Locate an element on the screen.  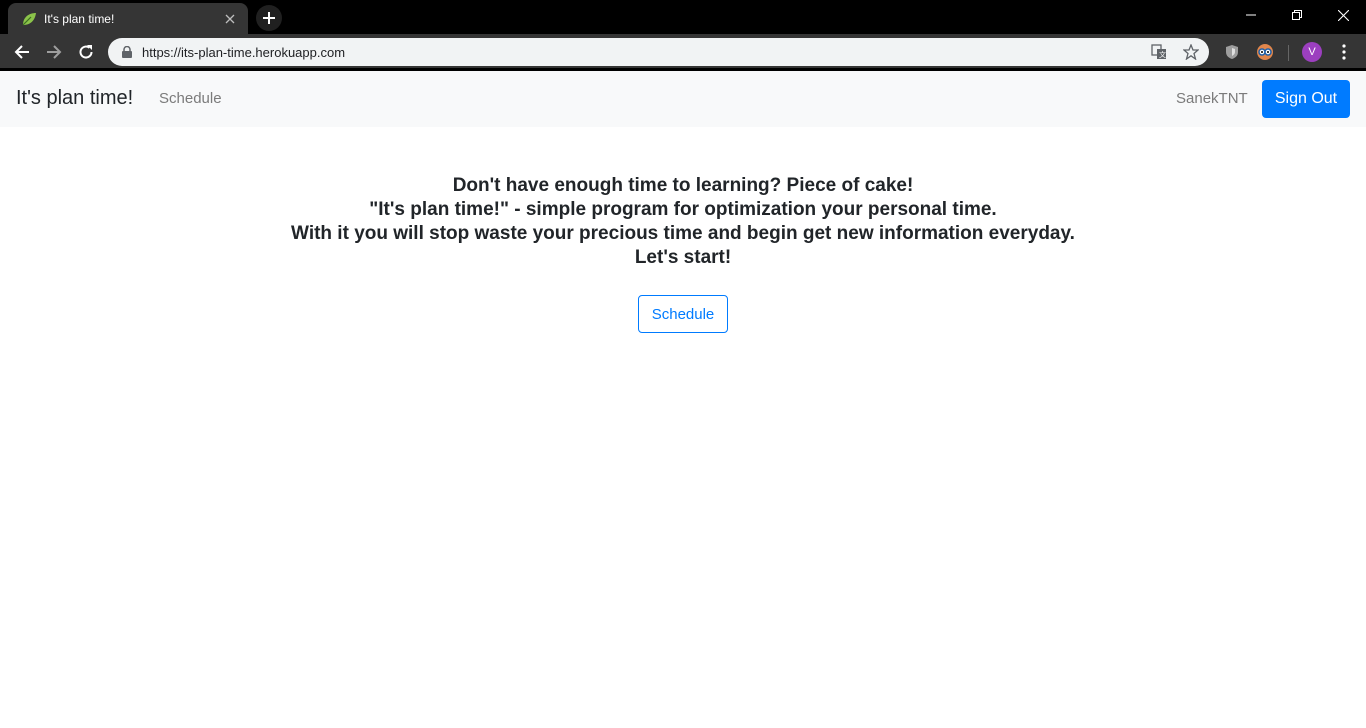
star-icon is located at coordinates (1191, 52).